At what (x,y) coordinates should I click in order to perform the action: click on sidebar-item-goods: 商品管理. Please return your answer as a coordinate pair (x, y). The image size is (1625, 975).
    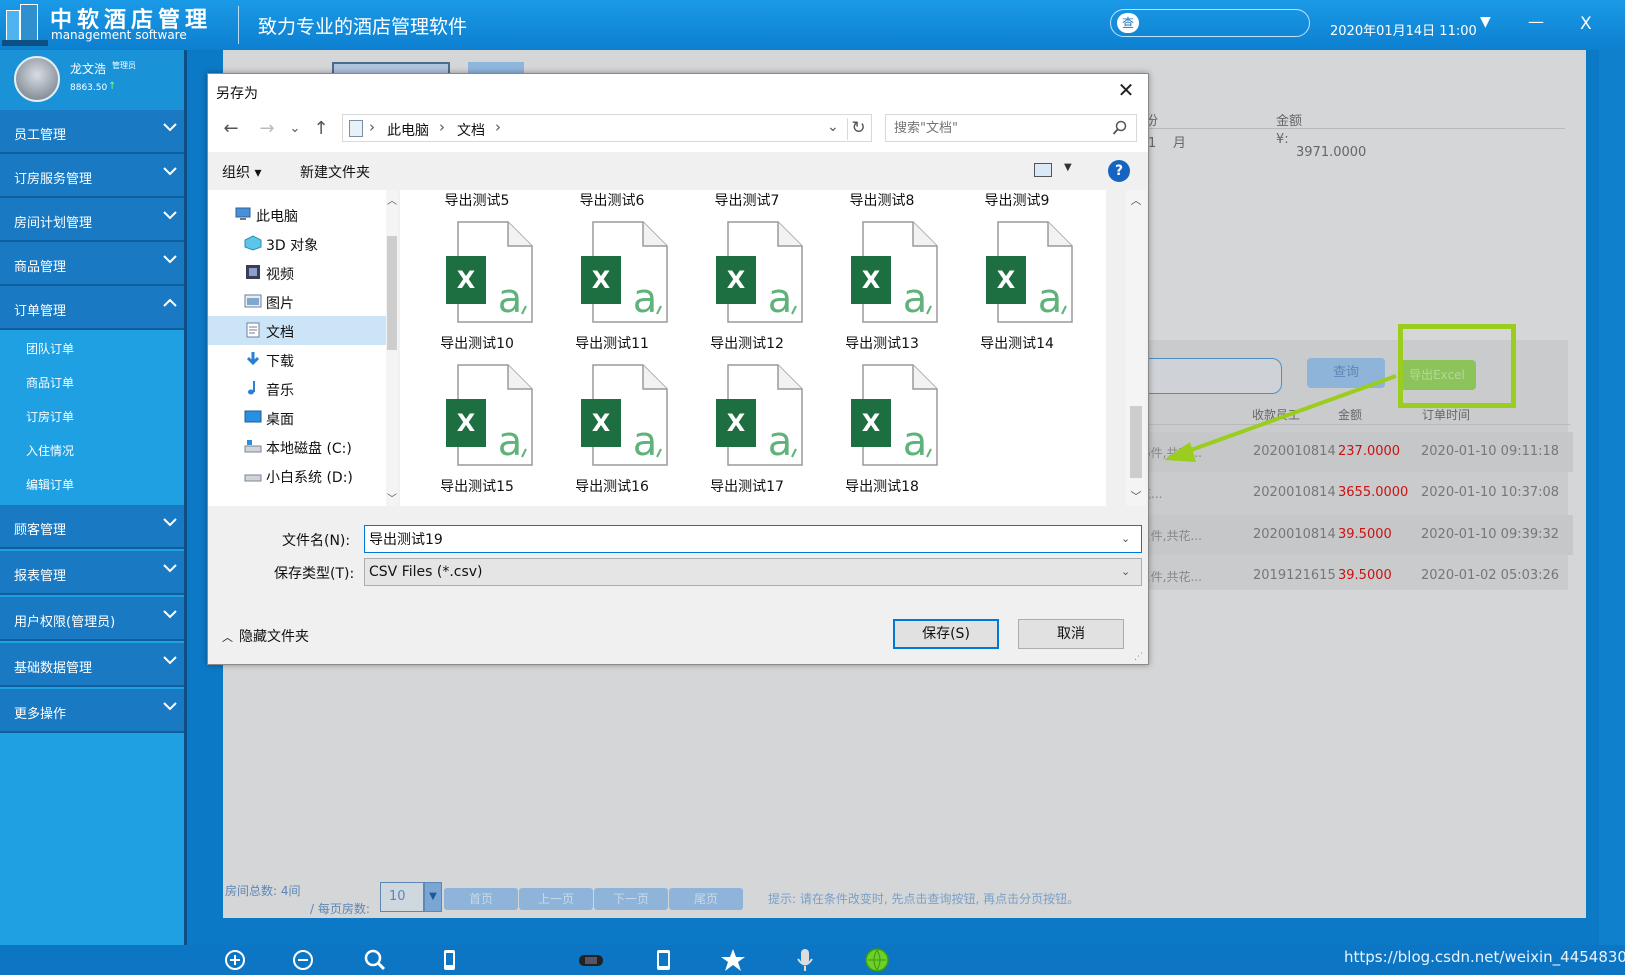
    Looking at the image, I should click on (93, 264).